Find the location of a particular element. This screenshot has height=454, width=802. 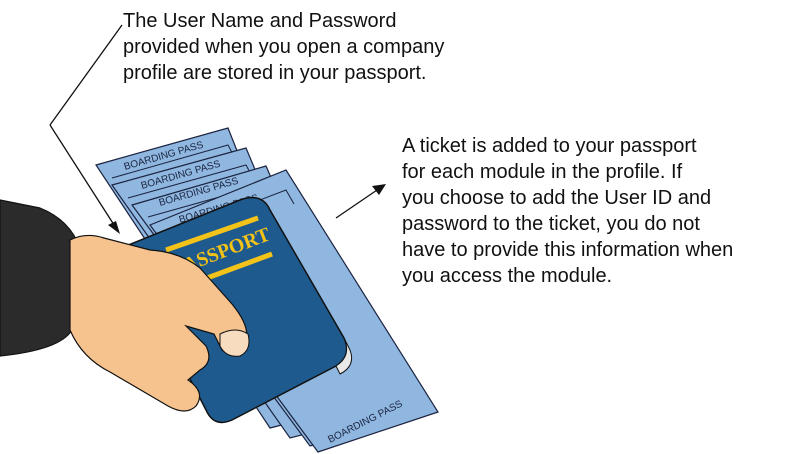

callout-top-line: provided when you open a company is located at coordinates (284, 47).